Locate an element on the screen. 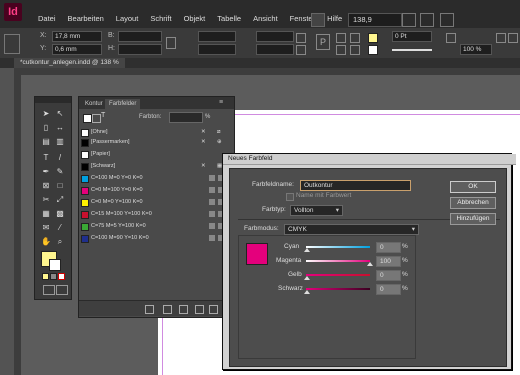  selection-tool-icon: ➤ is located at coordinates (46, 114).